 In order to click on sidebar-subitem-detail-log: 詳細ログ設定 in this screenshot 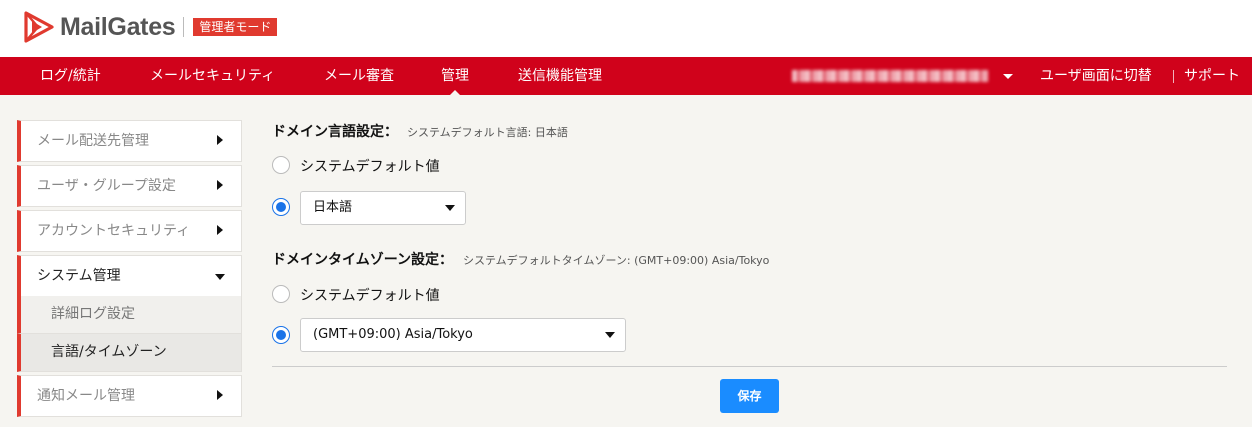, I will do `click(129, 315)`.